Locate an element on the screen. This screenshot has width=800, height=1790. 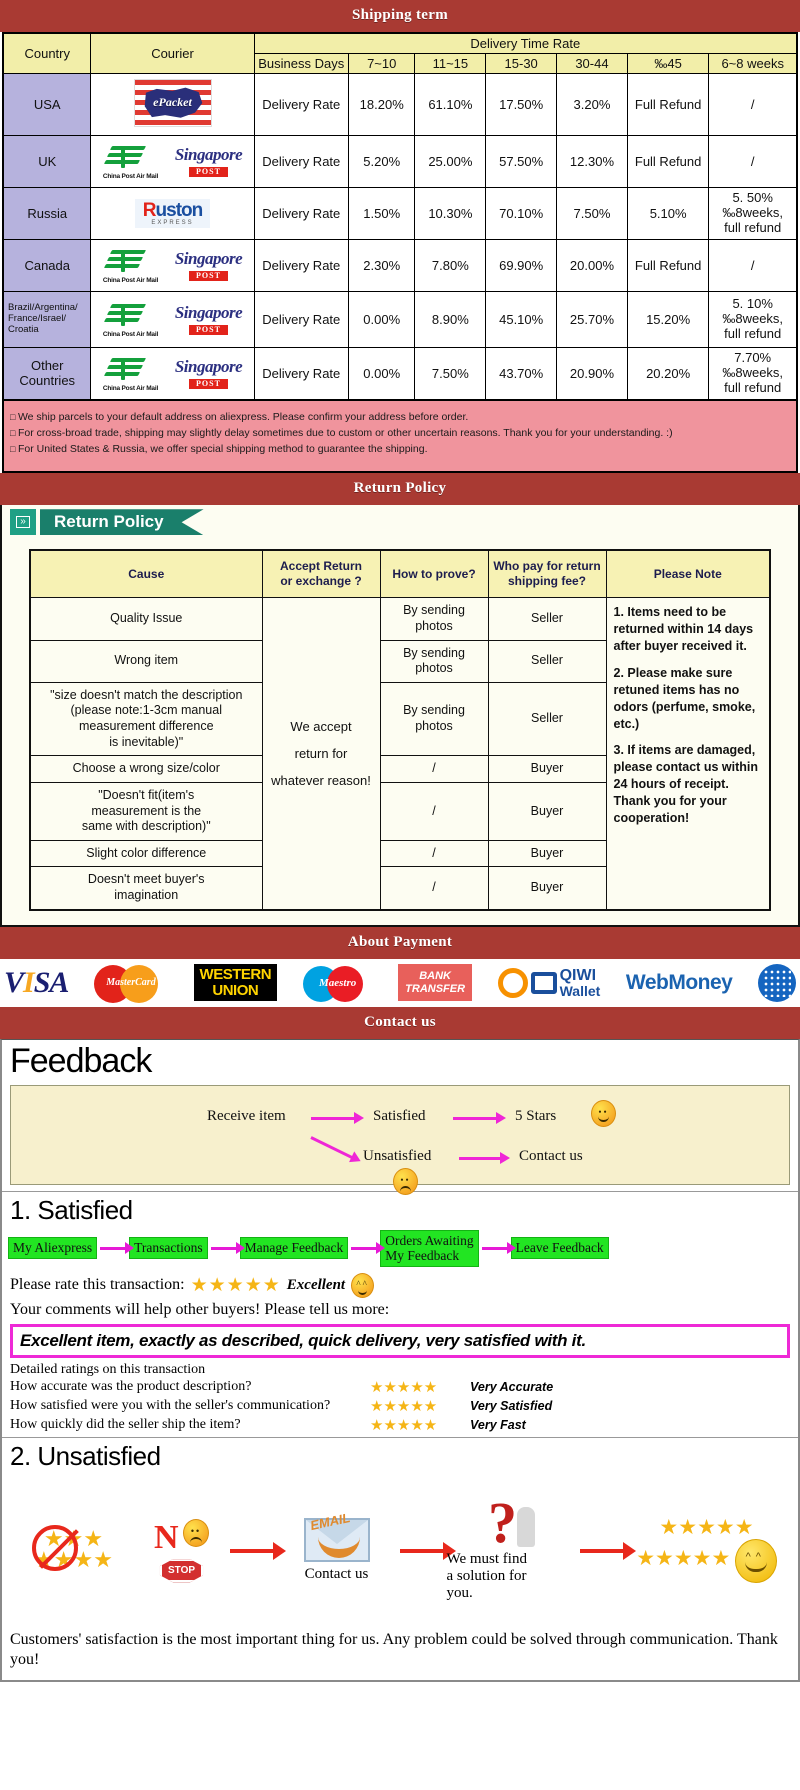
return-prove-2: By sending photos is located at coordinates (434, 661).